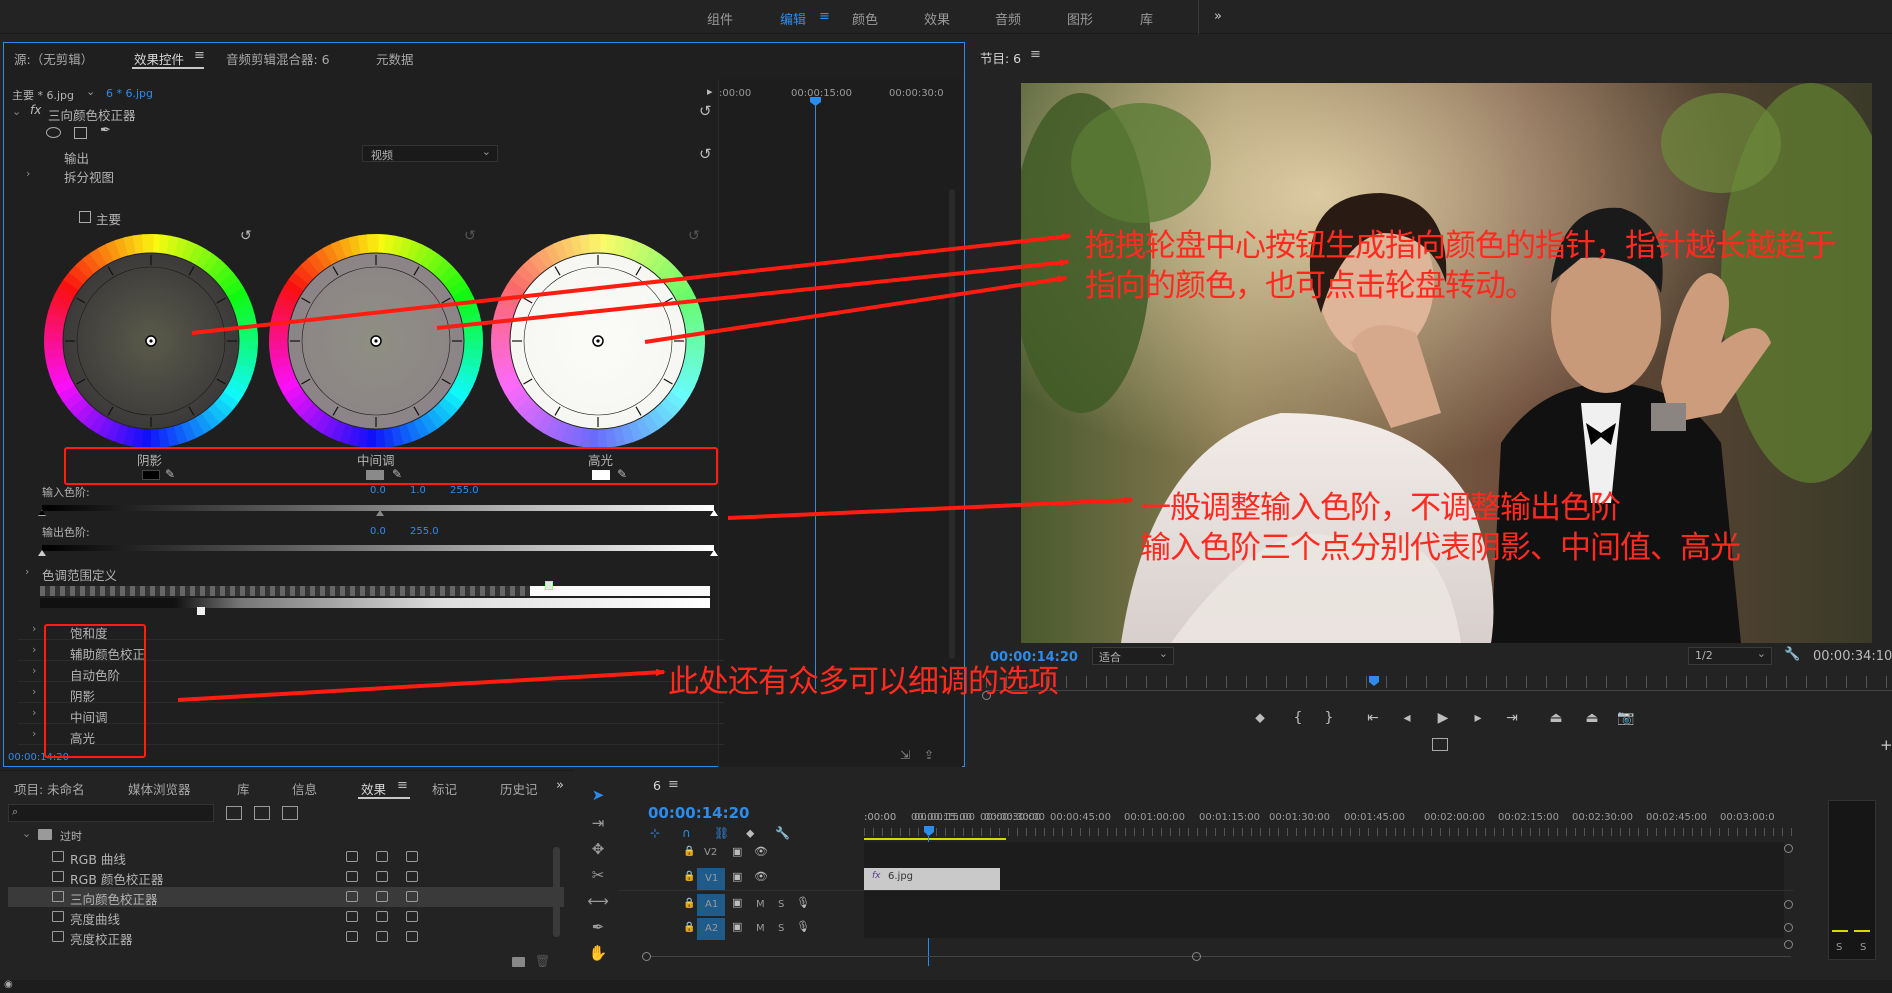 This screenshot has height=993, width=1892. I want to click on current-clip-label: 6 * 6.jpg, so click(129, 93).